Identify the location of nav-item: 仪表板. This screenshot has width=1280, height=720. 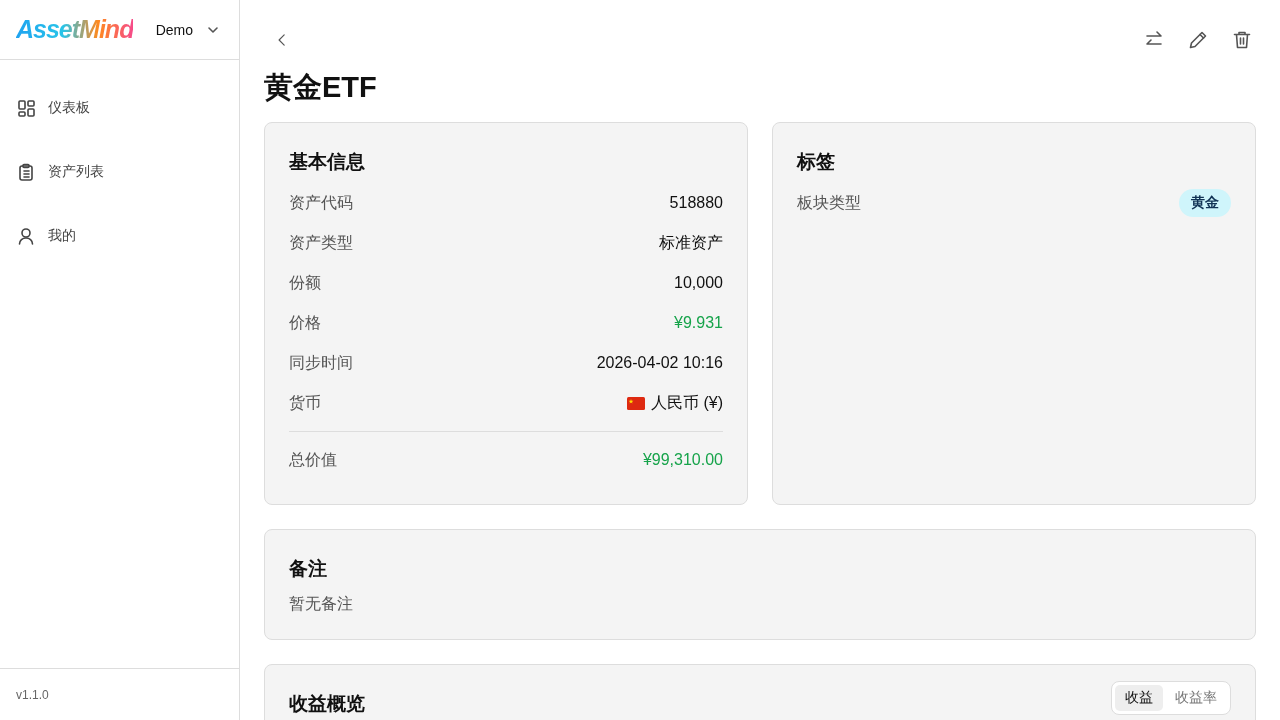
(119, 108).